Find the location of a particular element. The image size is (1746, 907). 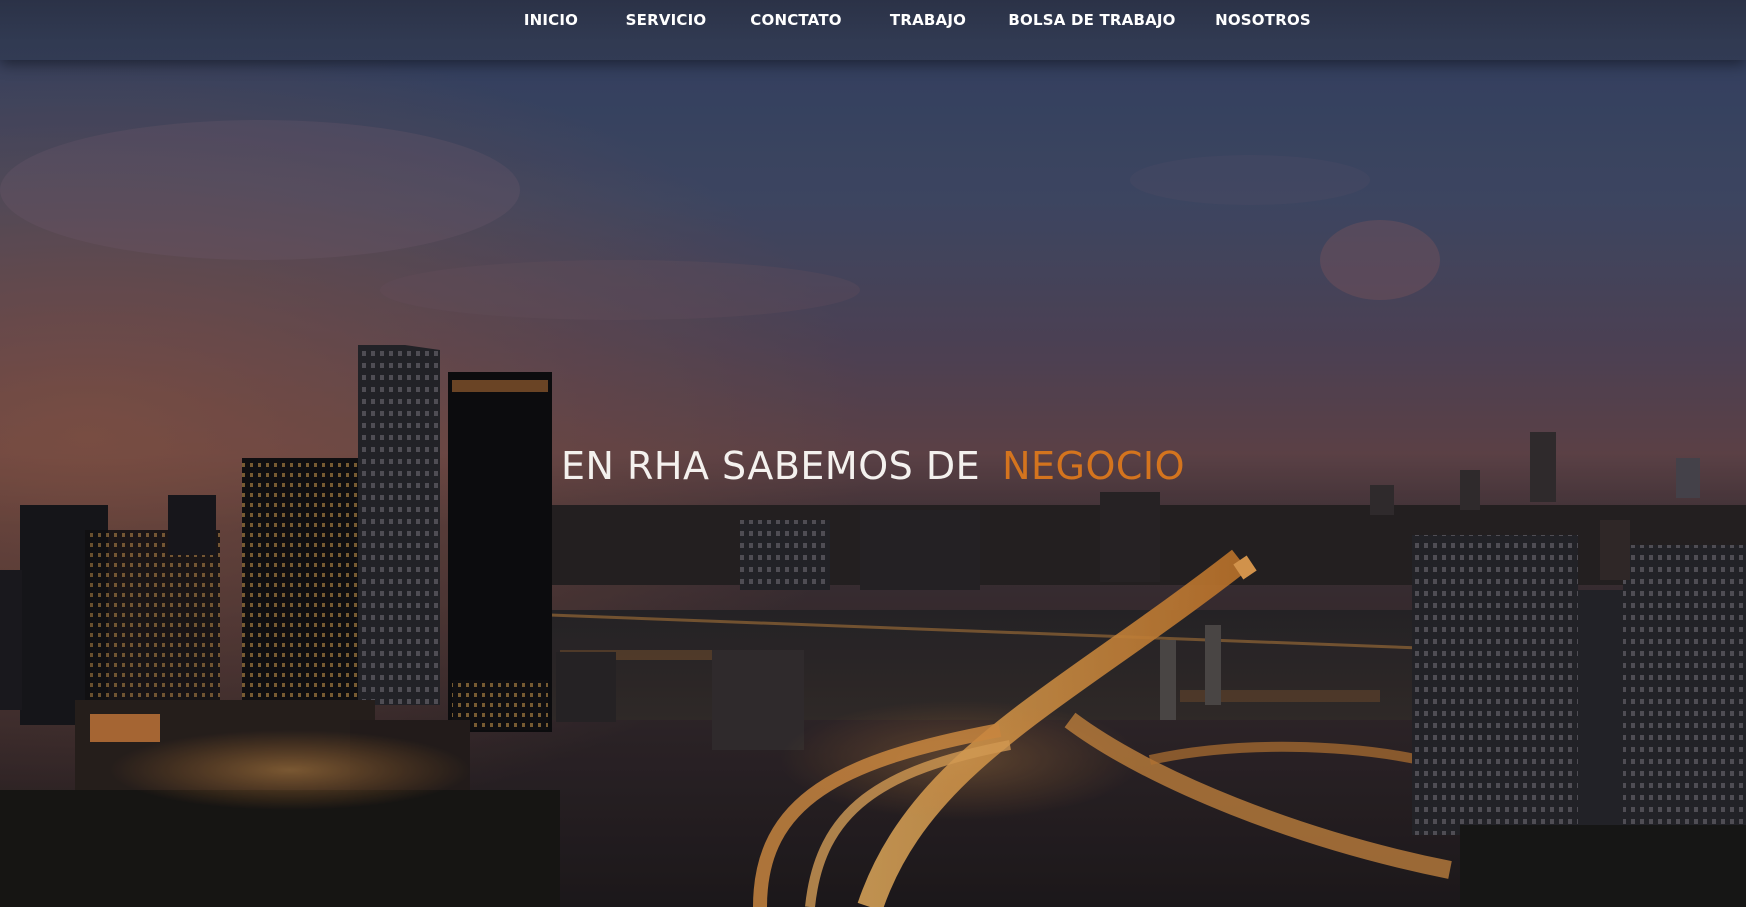

nav-item-trabajo: TRABAJO is located at coordinates (928, 20).